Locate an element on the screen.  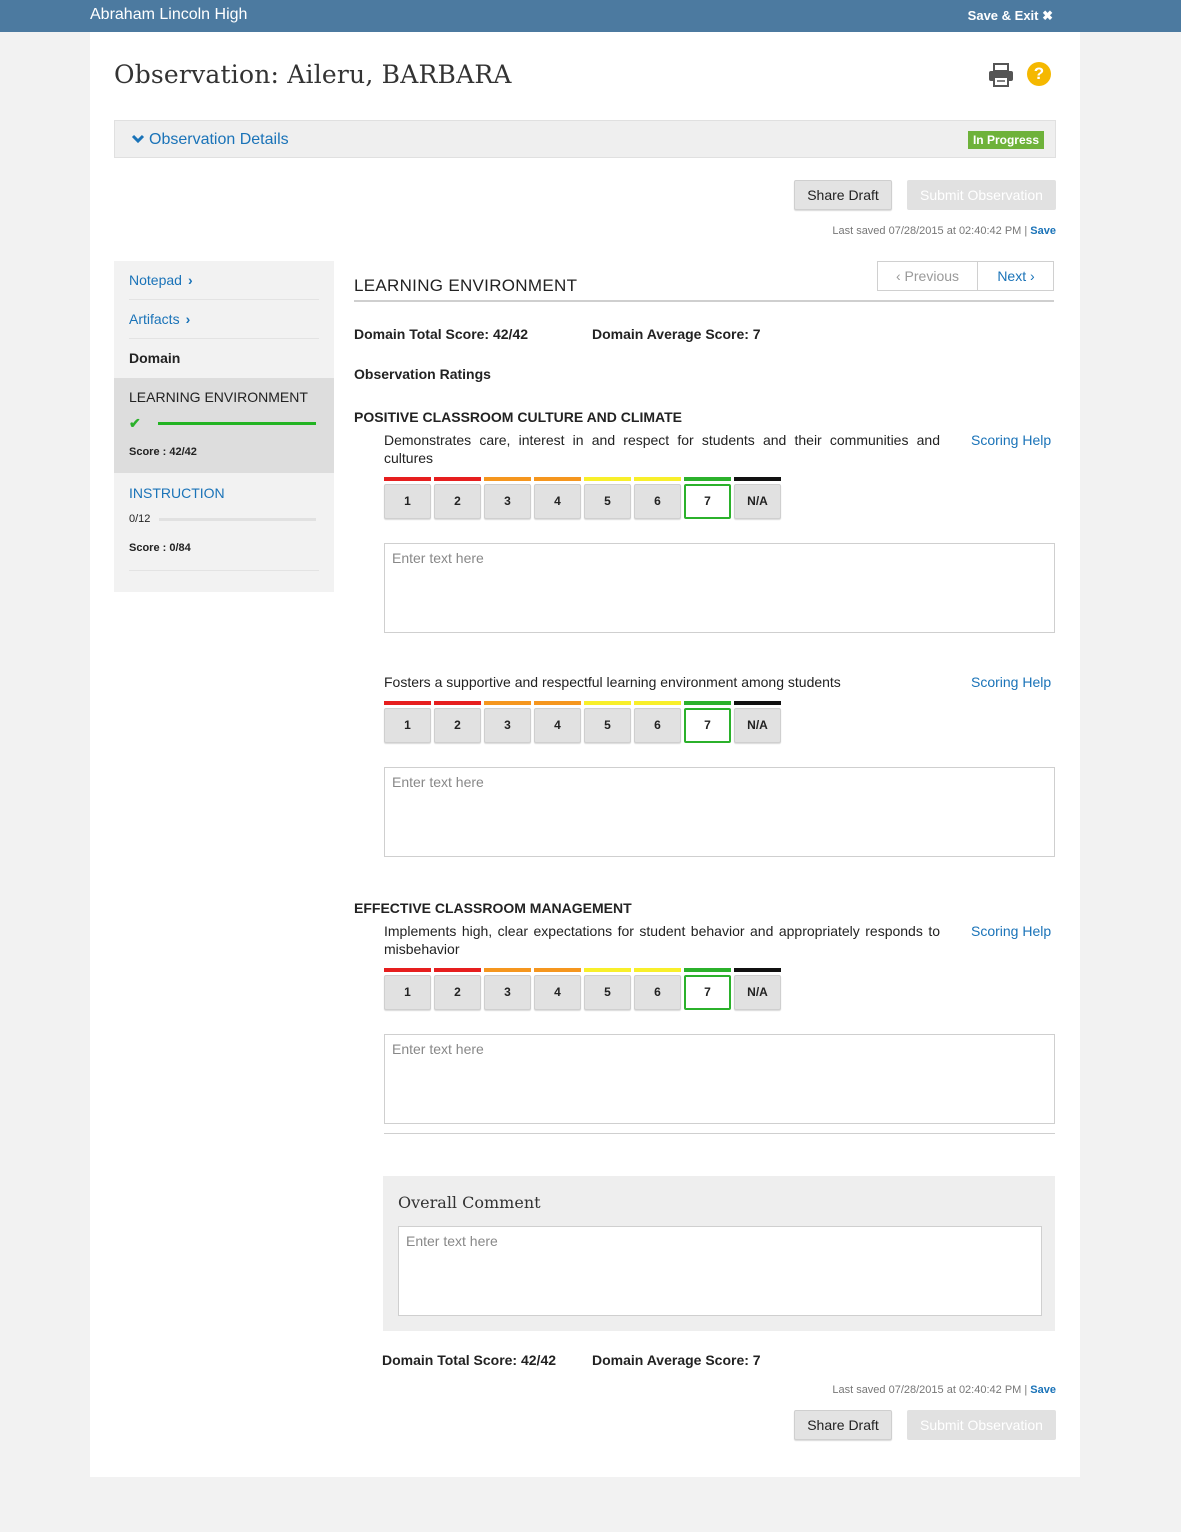
check-icon: ✔ is located at coordinates (135, 423).